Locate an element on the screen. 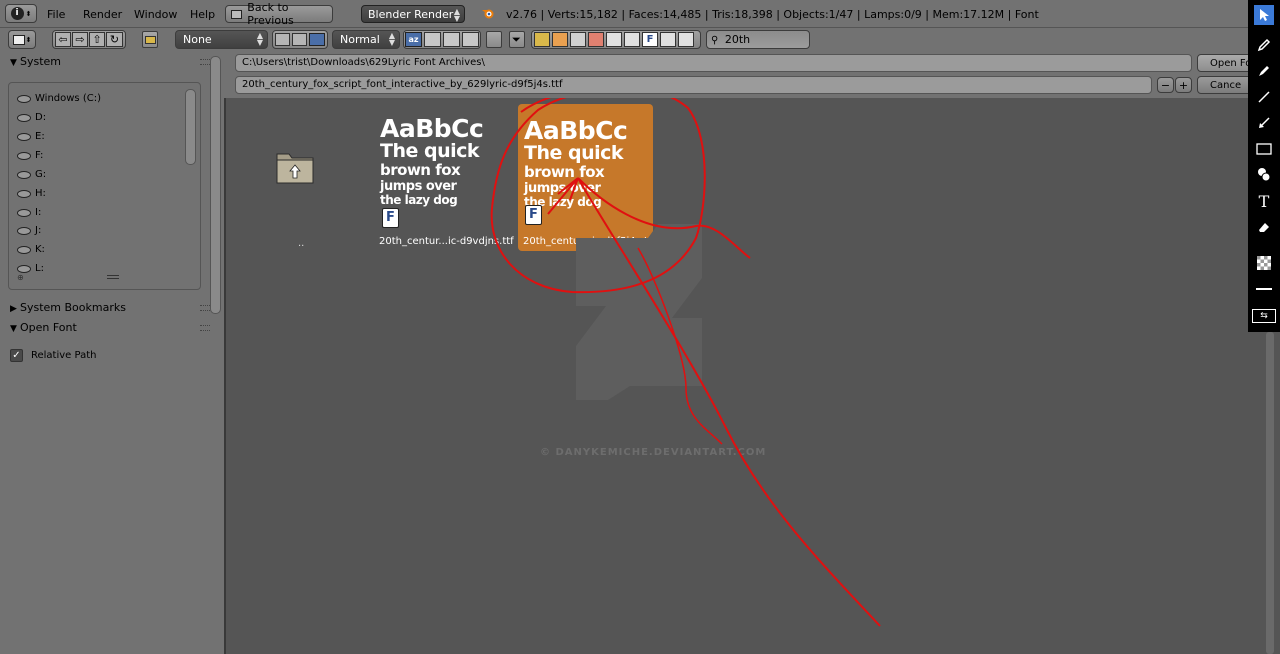 The width and height of the screenshot is (1280, 654). sort-time-icon is located at coordinates (451, 39).